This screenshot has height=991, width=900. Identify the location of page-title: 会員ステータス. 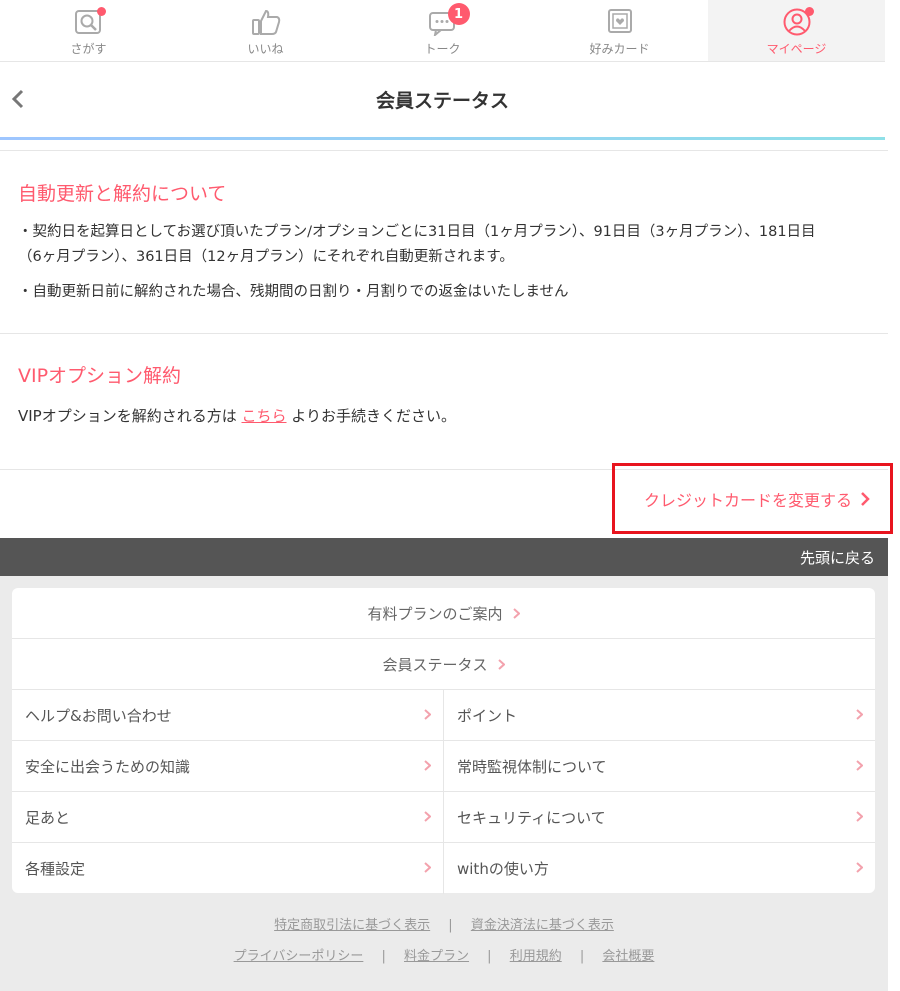
(442, 101).